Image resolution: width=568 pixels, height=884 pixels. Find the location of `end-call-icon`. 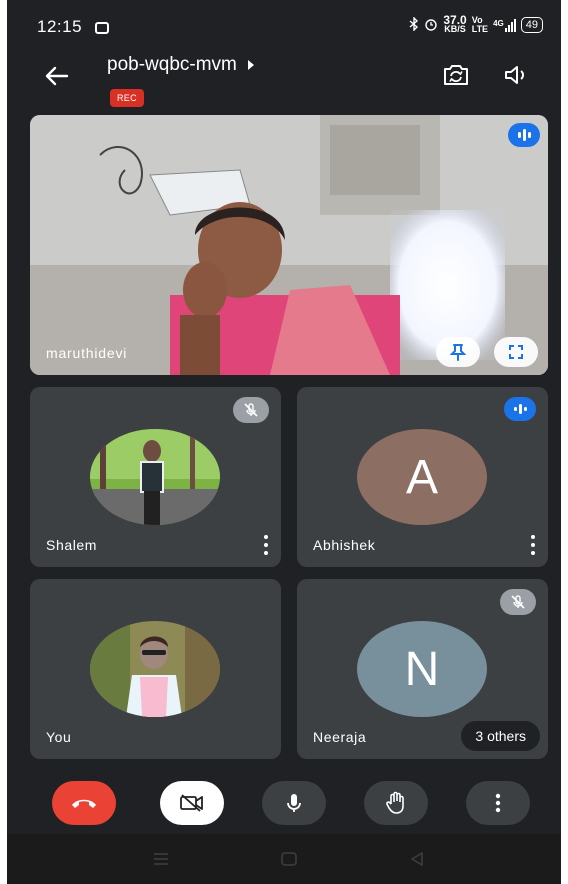

end-call-icon is located at coordinates (84, 803).